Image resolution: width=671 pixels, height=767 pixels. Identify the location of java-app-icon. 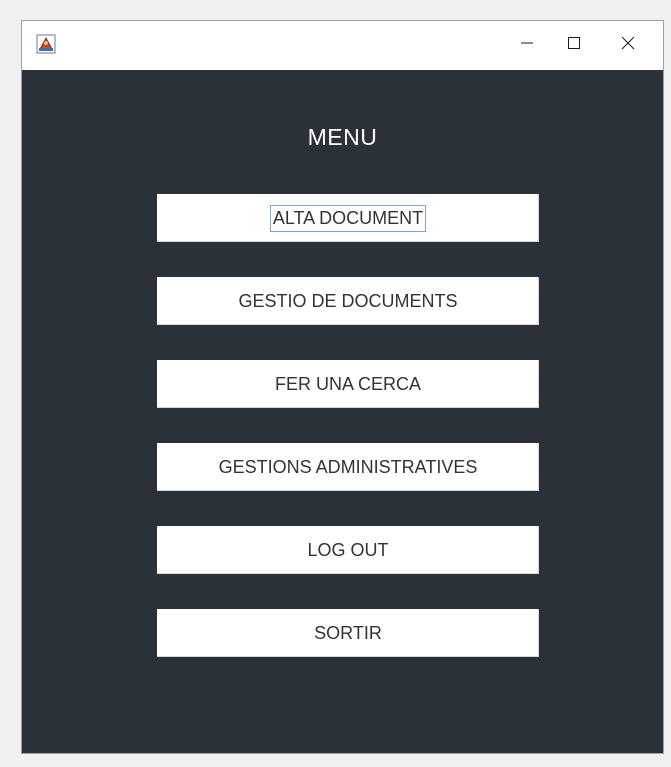
(46, 44).